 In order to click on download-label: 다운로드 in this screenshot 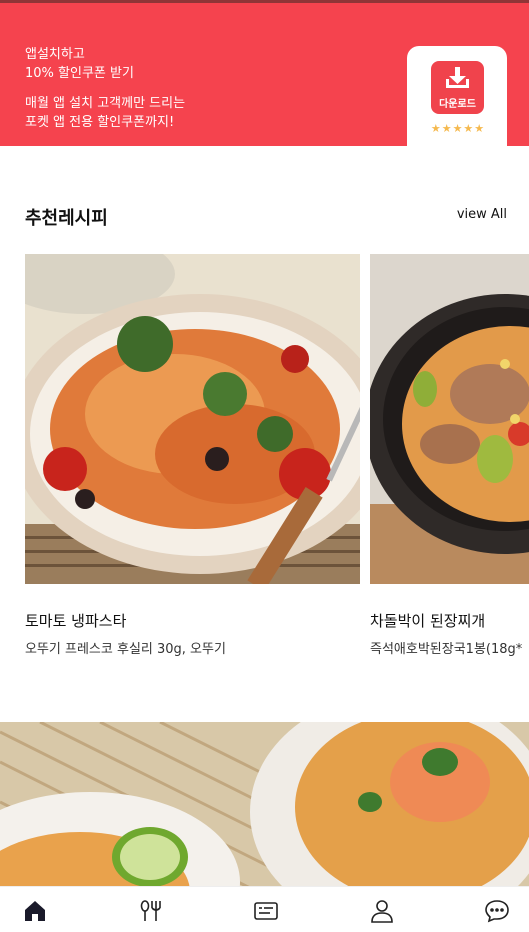, I will do `click(457, 104)`.